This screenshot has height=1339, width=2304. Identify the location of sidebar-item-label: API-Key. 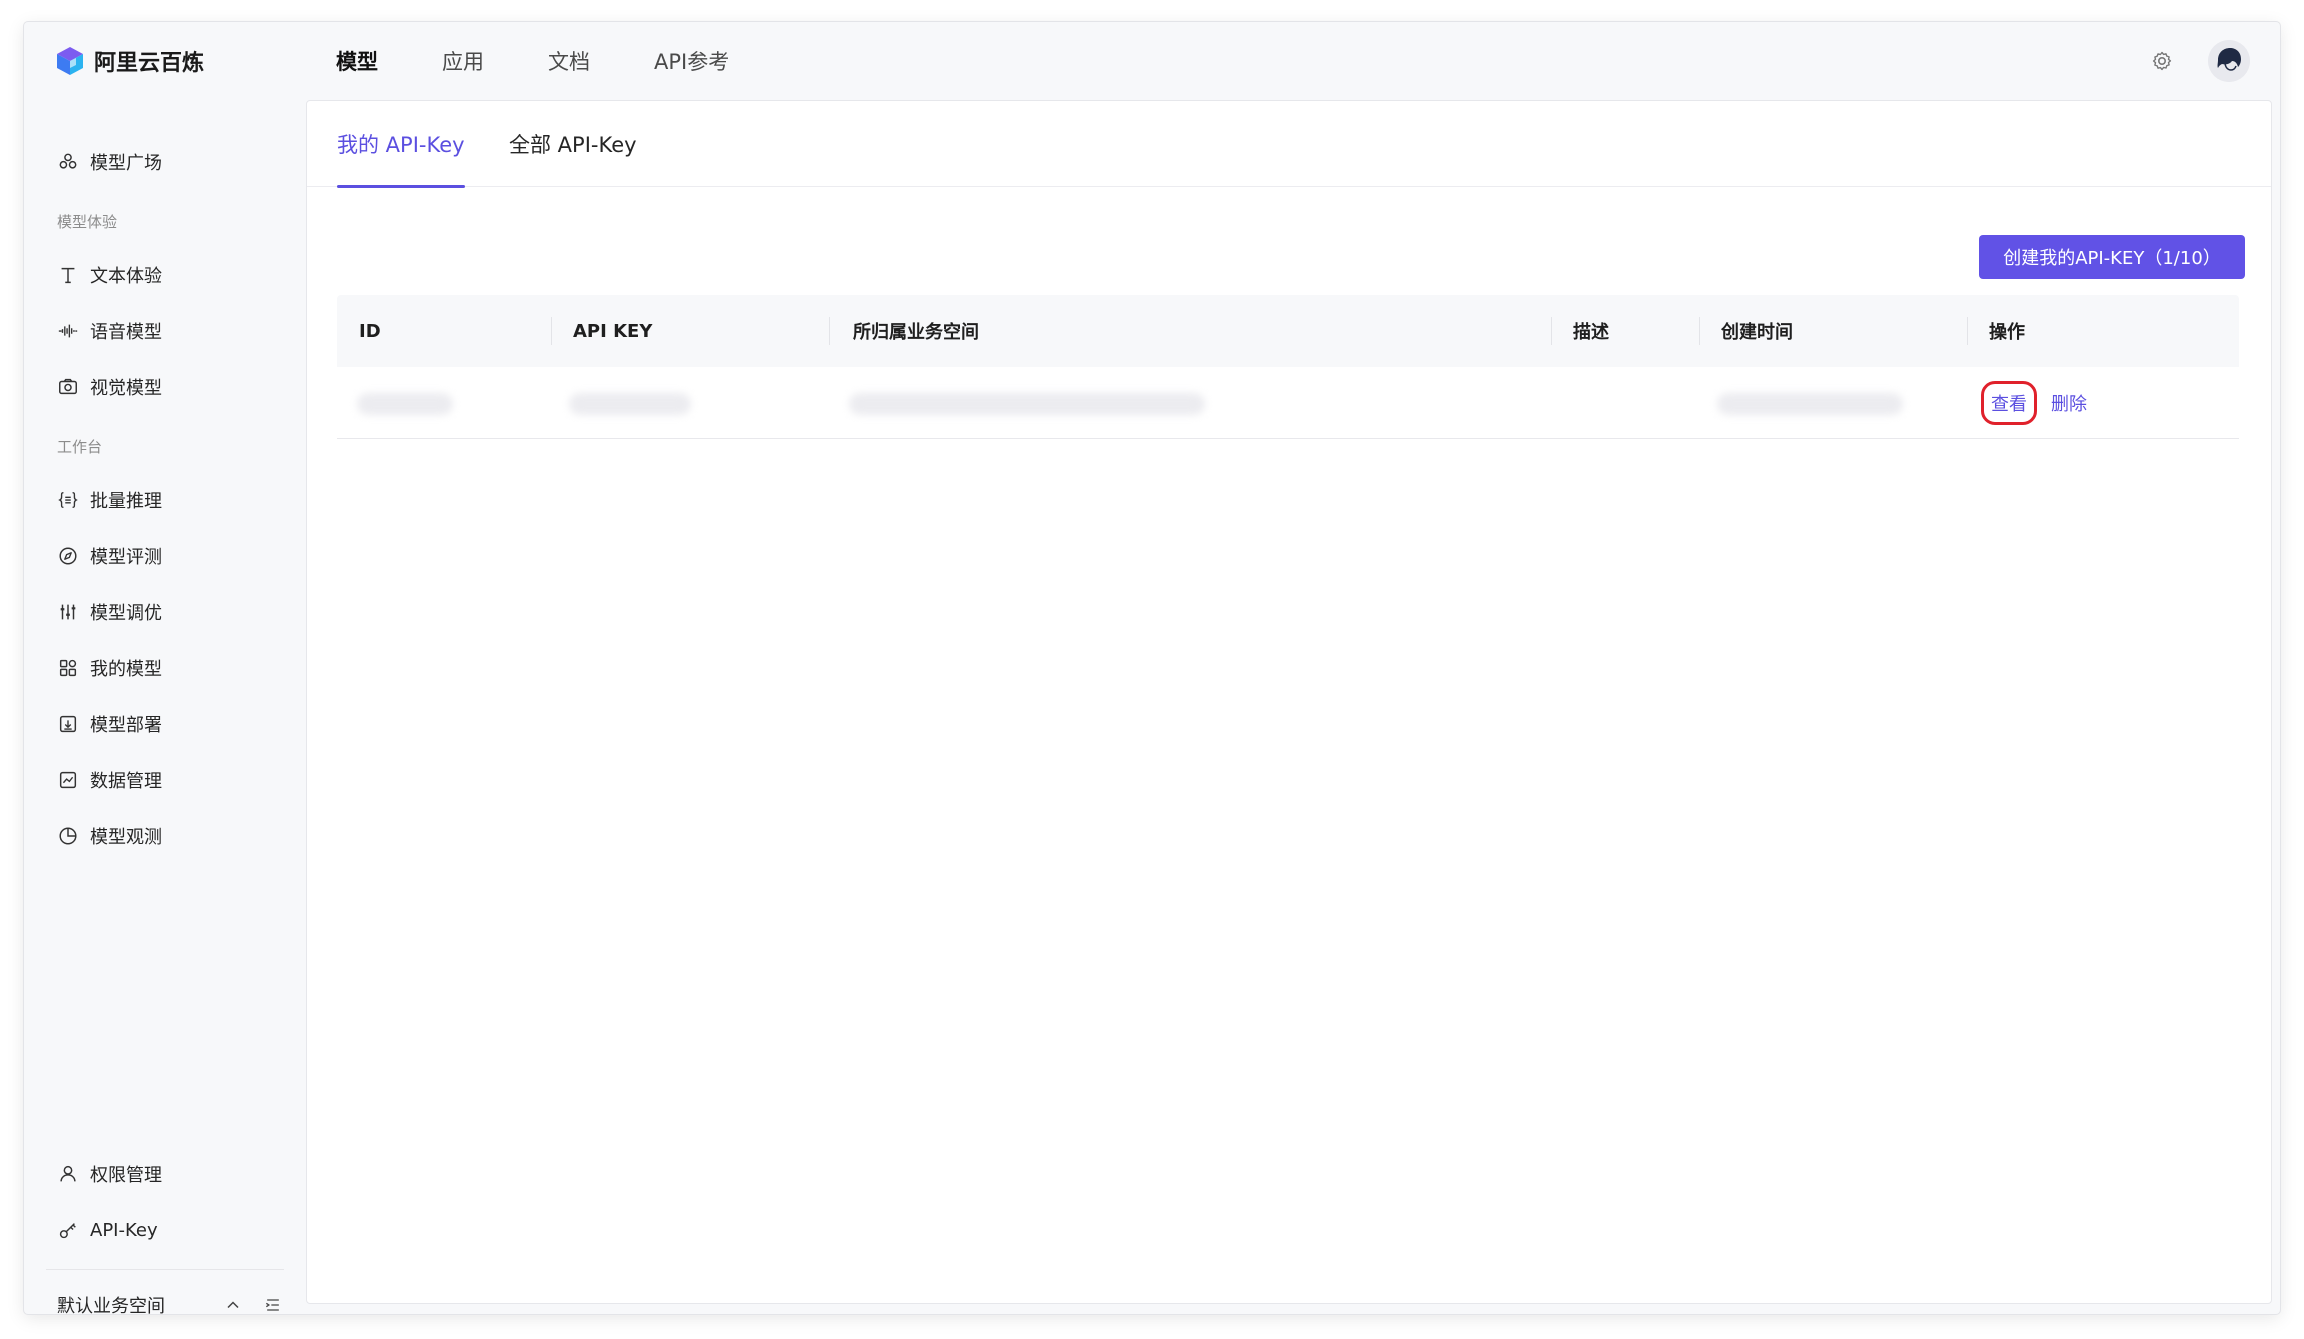
(124, 1230).